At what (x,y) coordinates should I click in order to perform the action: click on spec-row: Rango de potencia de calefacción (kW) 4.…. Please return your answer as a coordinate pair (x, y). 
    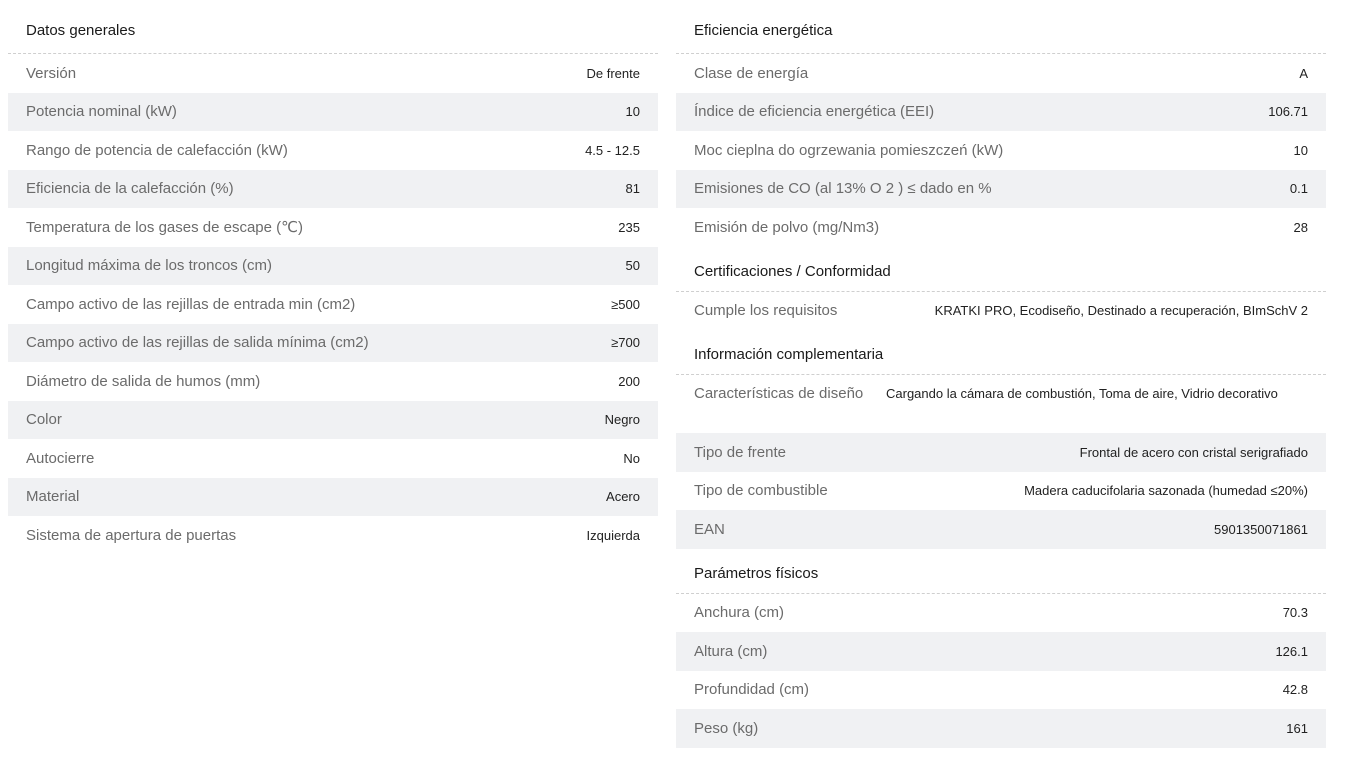
    Looking at the image, I should click on (333, 150).